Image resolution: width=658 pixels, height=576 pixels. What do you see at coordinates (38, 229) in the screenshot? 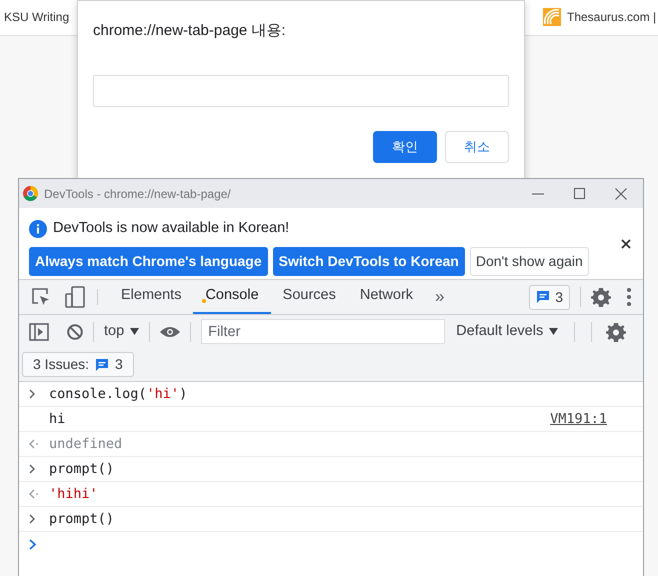
I see `info-icon` at bounding box center [38, 229].